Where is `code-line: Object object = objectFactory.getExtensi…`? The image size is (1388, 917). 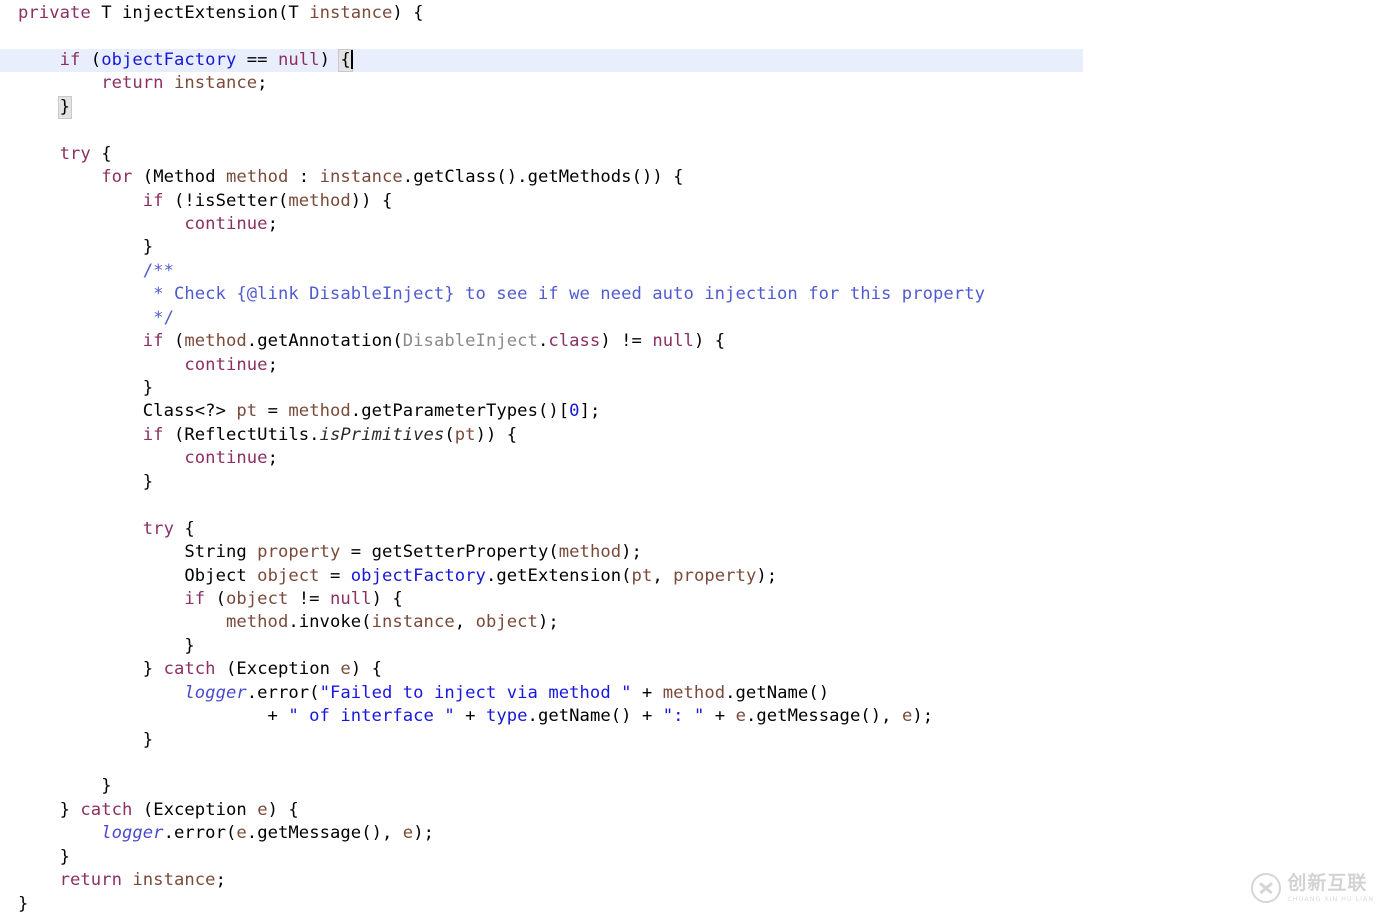 code-line: Object object = objectFactory.getExtensi… is located at coordinates (694, 576).